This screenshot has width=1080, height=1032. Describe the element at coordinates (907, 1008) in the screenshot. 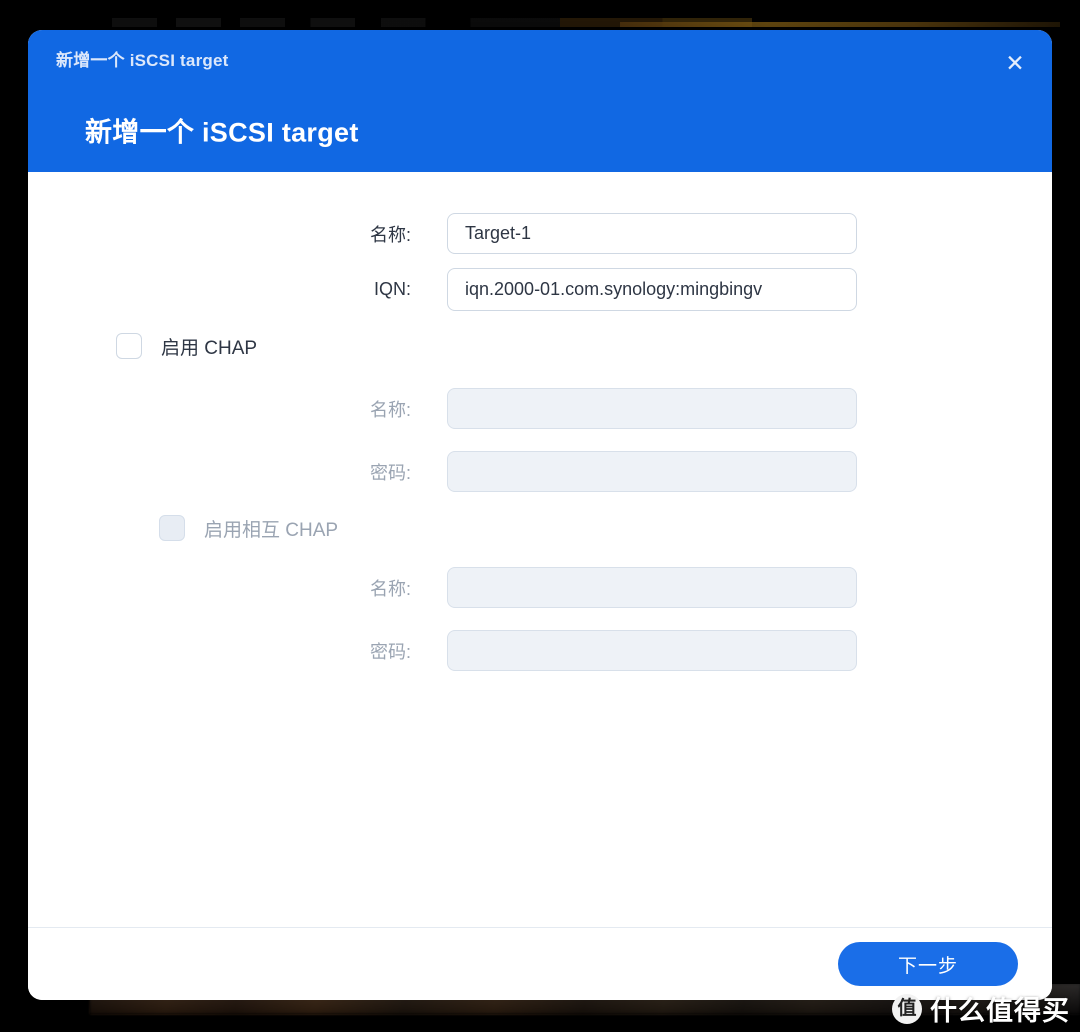

I see `watermark-logo-icon: 值` at that location.